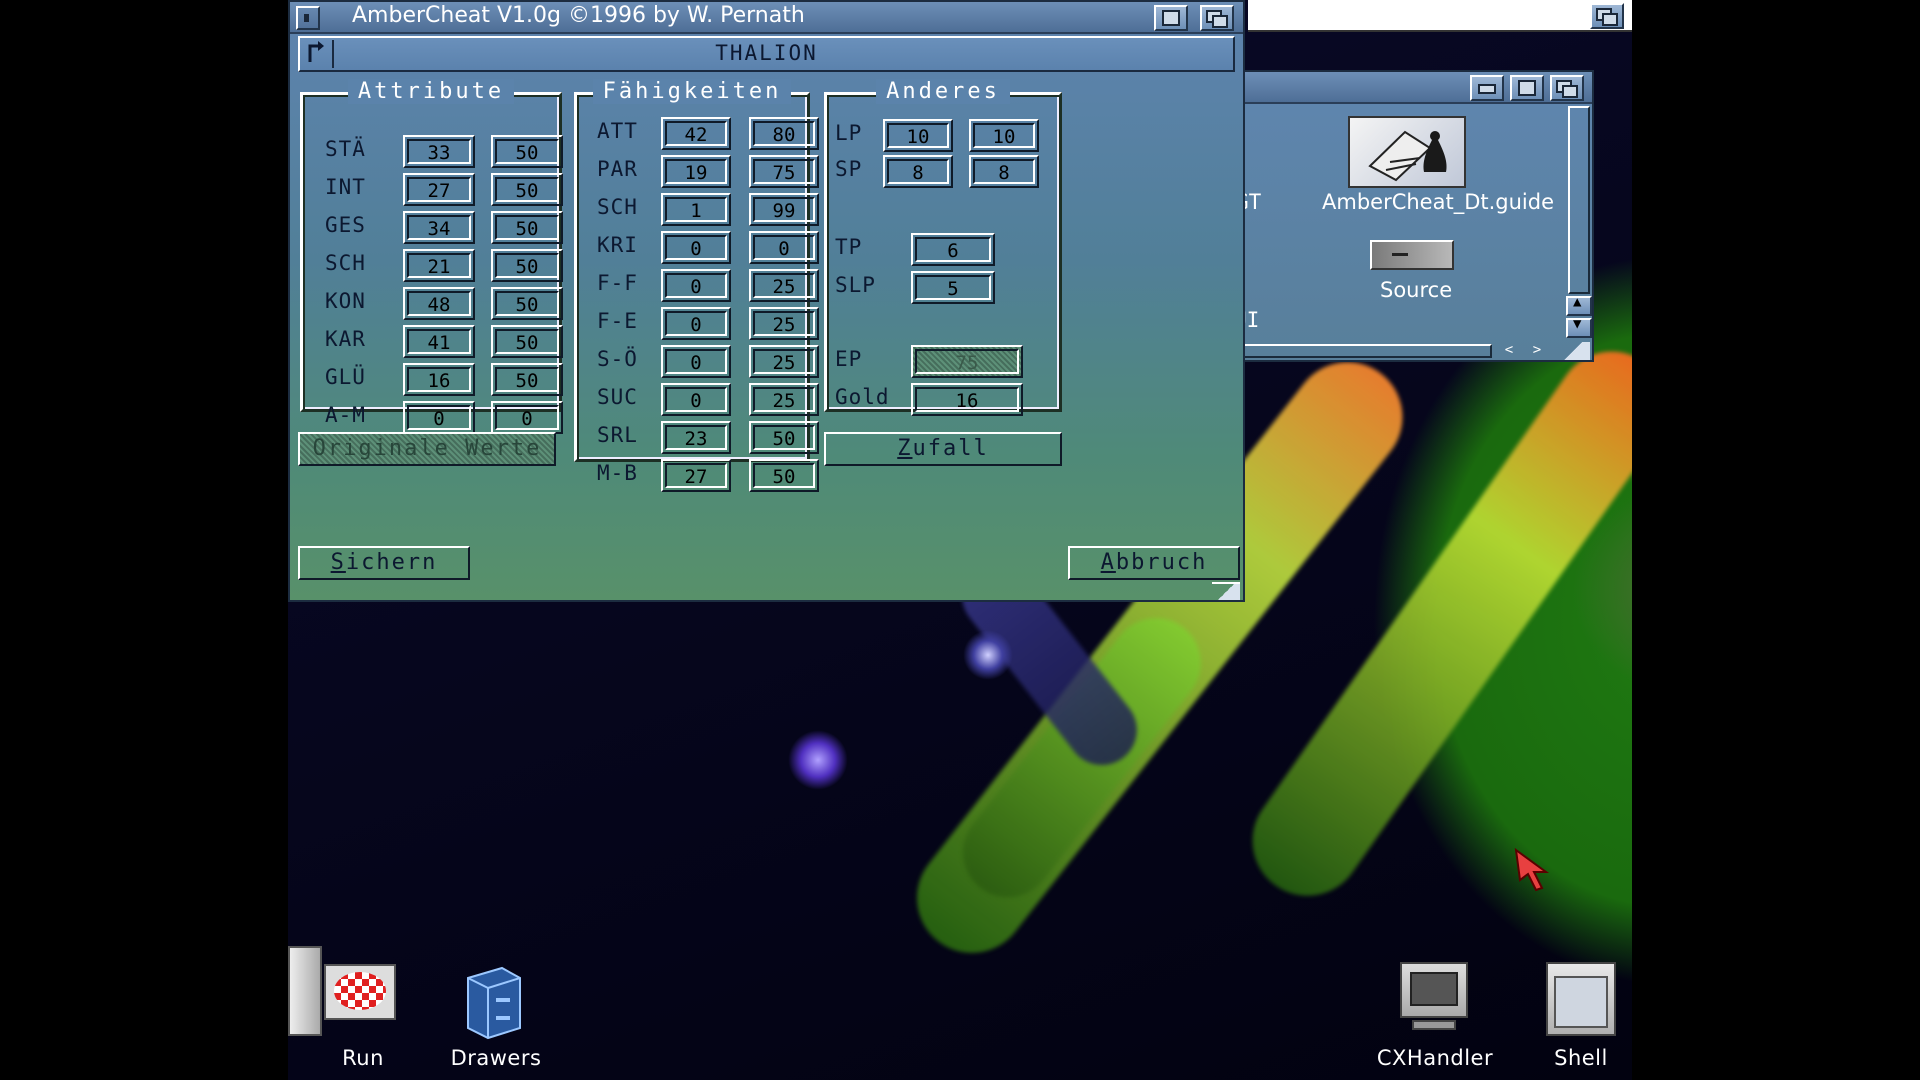 The image size is (1920, 1080). Describe the element at coordinates (696, 209) in the screenshot. I see `faehigkeiten-current-field: 1` at that location.